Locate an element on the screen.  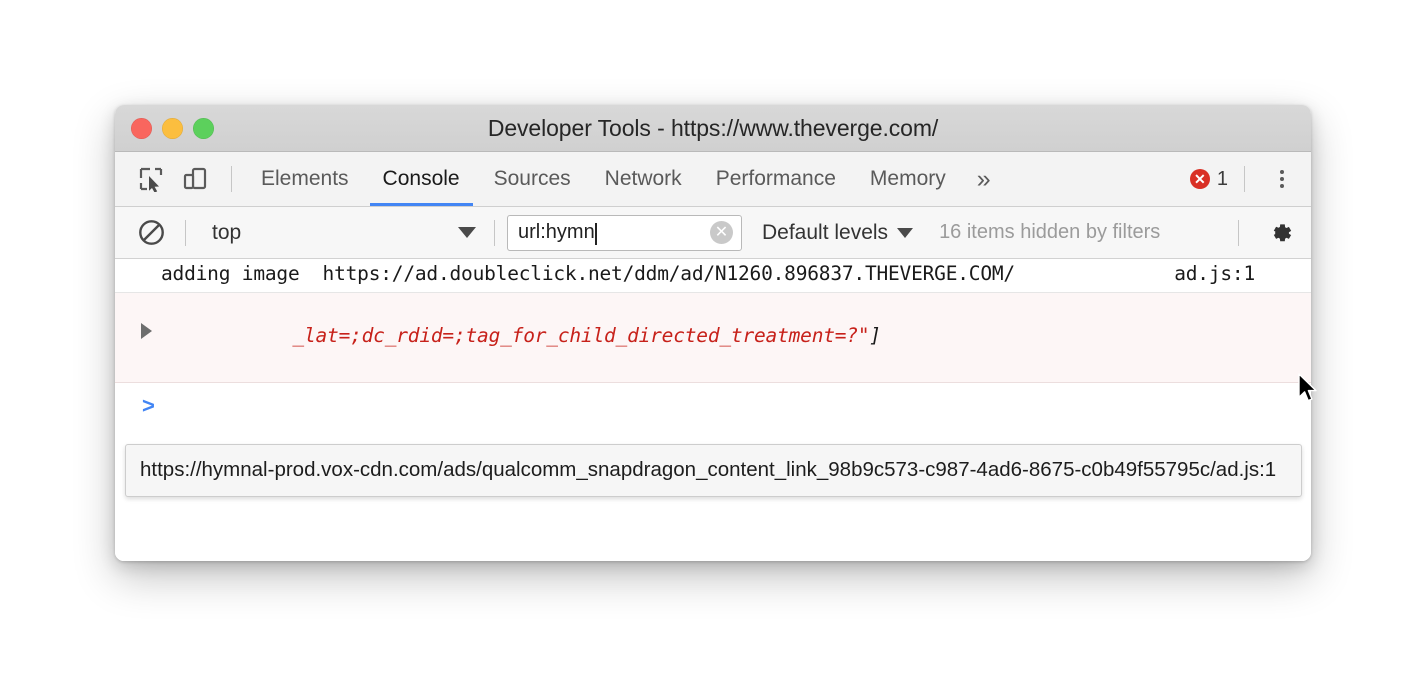
error-x-glyph: ✕ is located at coordinates (1200, 179).